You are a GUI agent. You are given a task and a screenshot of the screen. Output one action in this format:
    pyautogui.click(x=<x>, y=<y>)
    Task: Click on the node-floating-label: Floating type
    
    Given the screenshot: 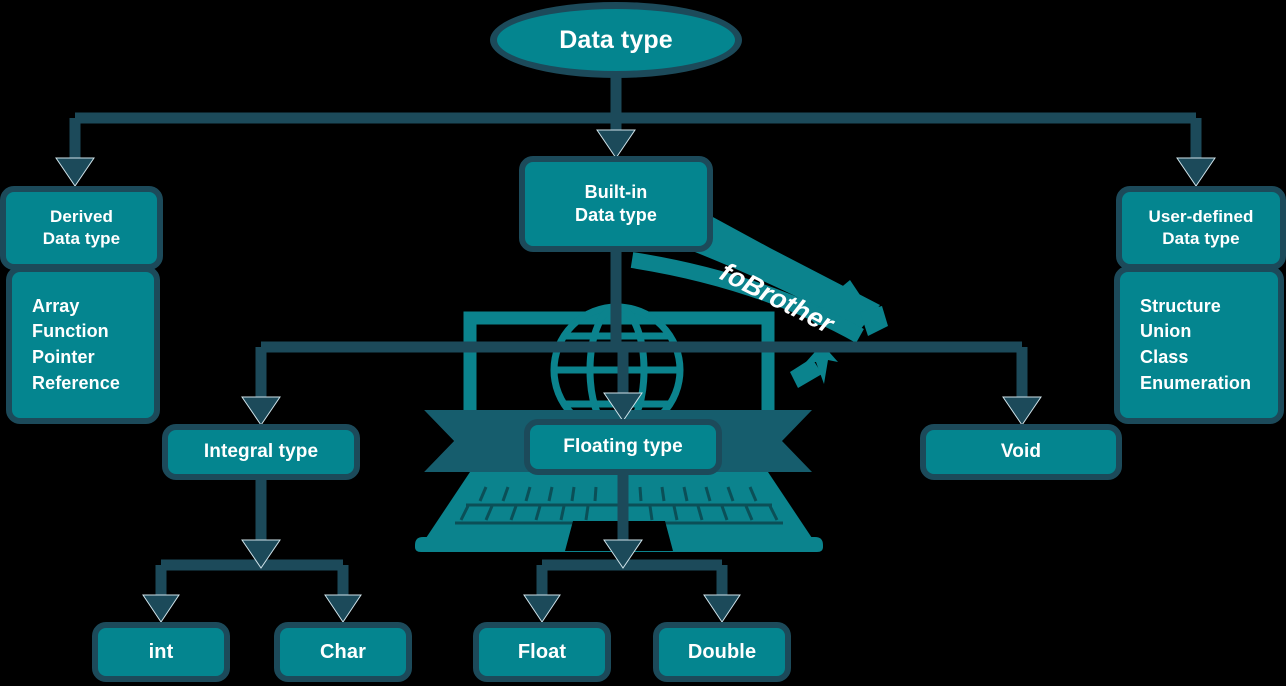 What is the action you would take?
    pyautogui.click(x=623, y=446)
    